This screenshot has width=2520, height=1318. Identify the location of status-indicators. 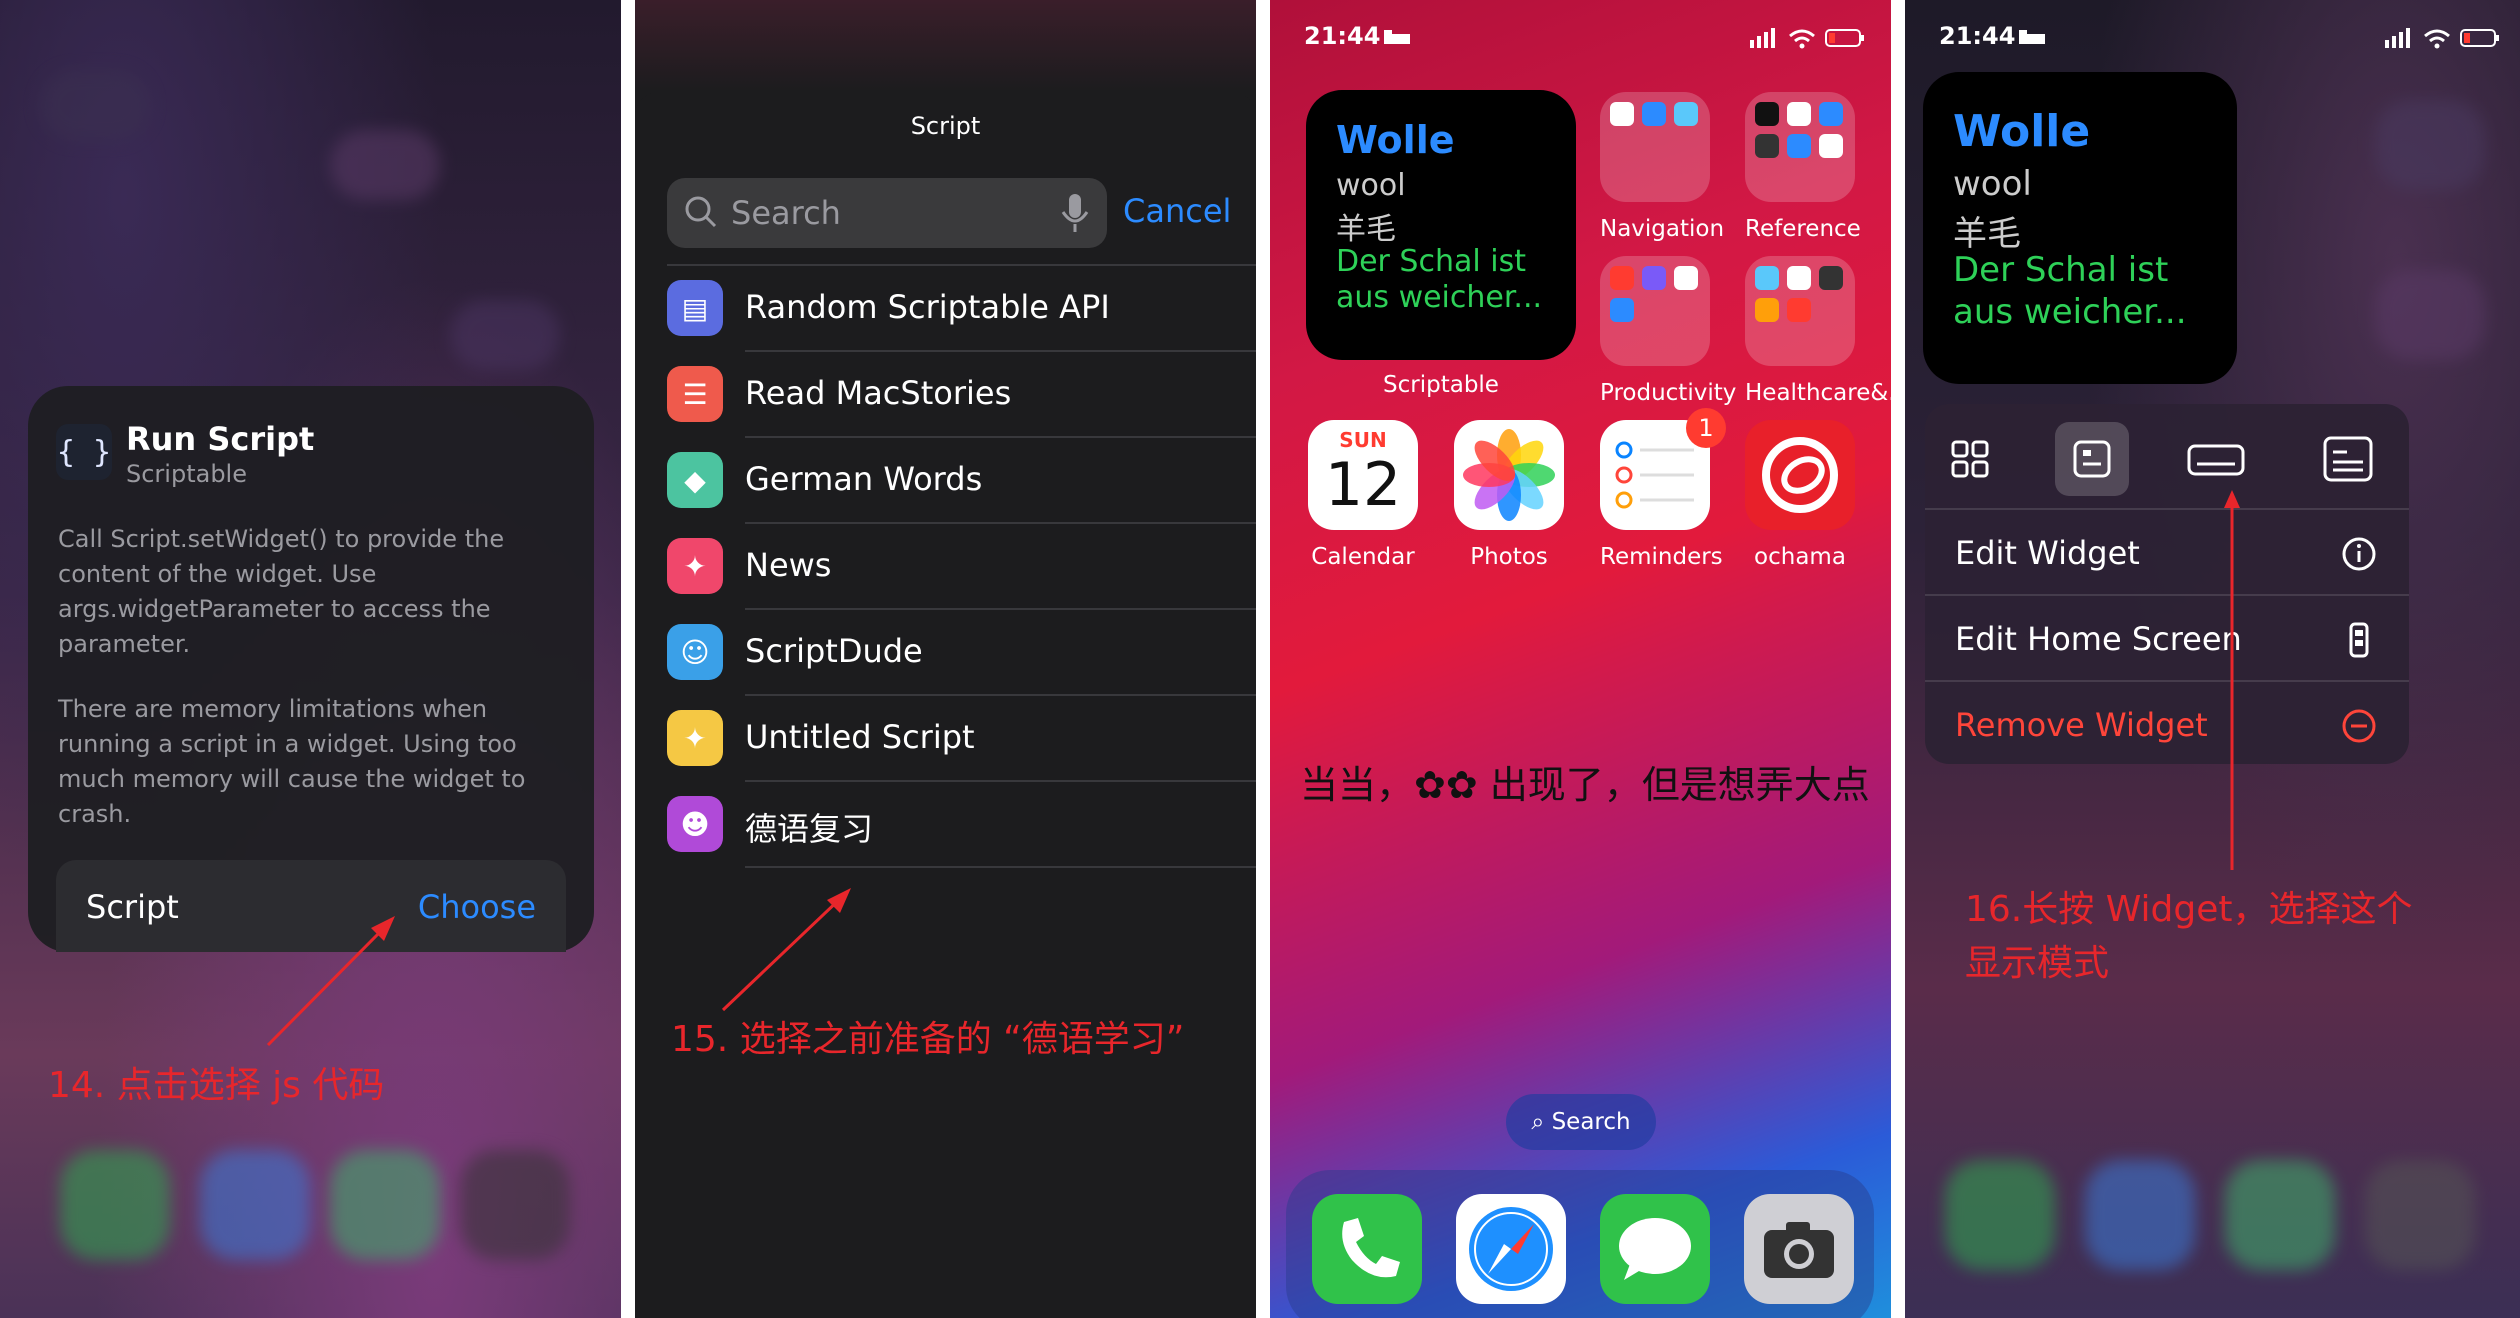
(1807, 38).